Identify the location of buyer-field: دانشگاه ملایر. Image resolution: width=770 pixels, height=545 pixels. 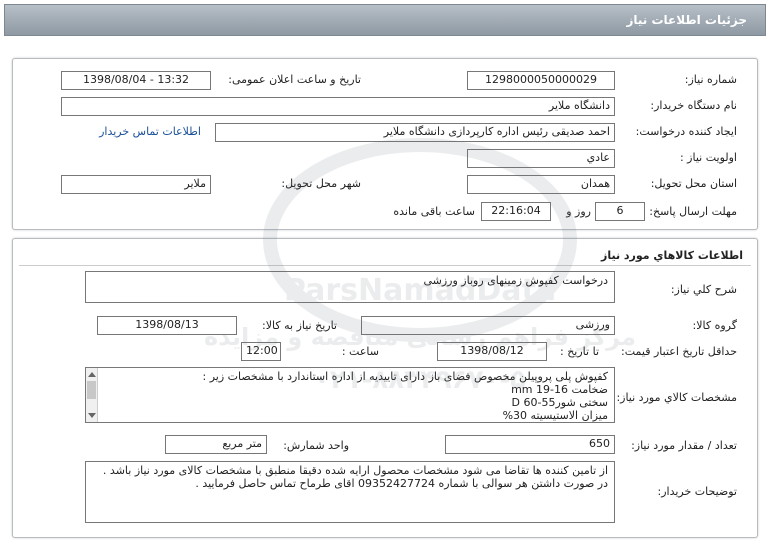
(338, 106).